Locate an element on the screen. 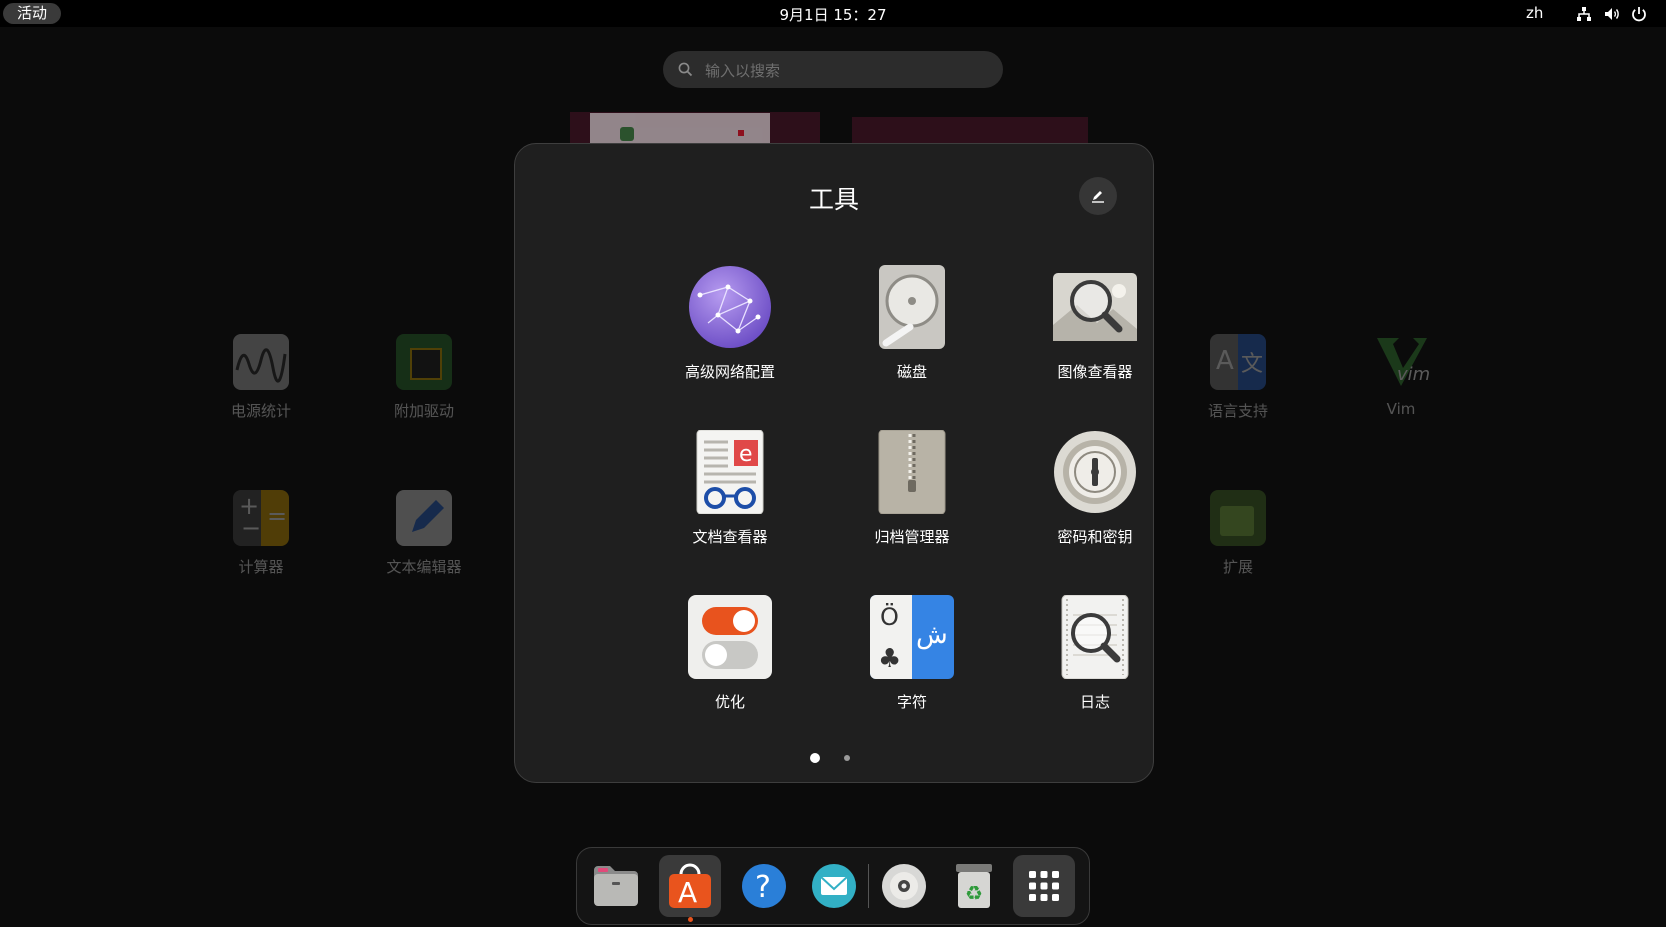 This screenshot has height=927, width=1666. app-power-statistics: 电源统计 is located at coordinates (261, 377).